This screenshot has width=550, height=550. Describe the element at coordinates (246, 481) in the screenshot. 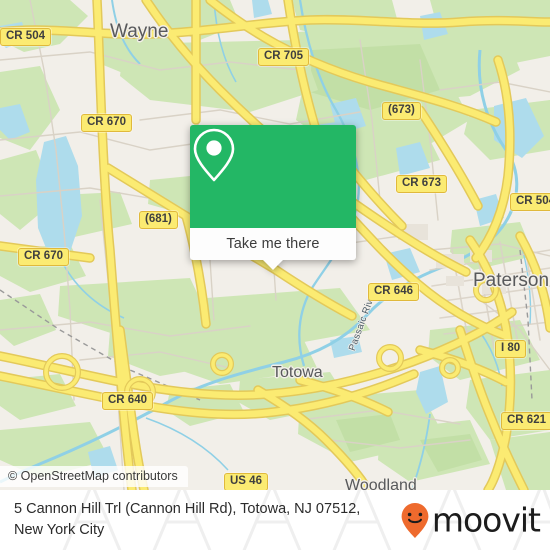

I see `road-shield: US 46` at that location.